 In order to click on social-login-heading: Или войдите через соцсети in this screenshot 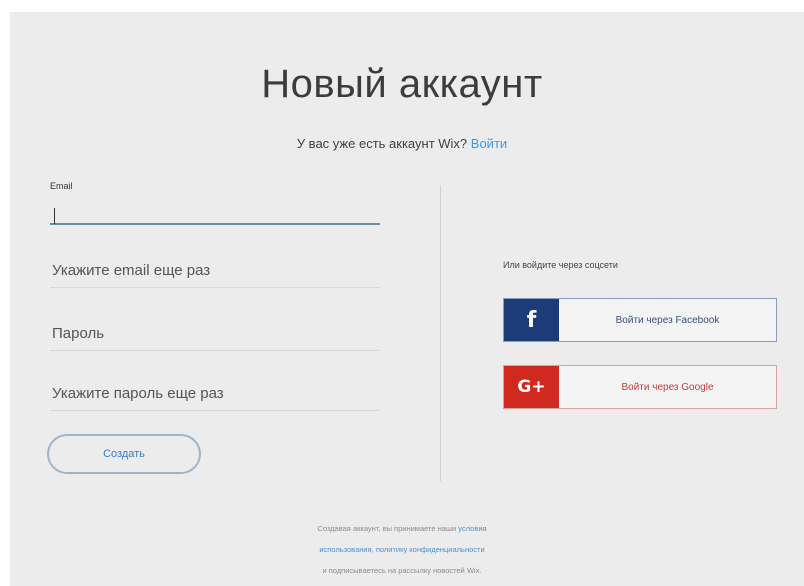, I will do `click(560, 265)`.